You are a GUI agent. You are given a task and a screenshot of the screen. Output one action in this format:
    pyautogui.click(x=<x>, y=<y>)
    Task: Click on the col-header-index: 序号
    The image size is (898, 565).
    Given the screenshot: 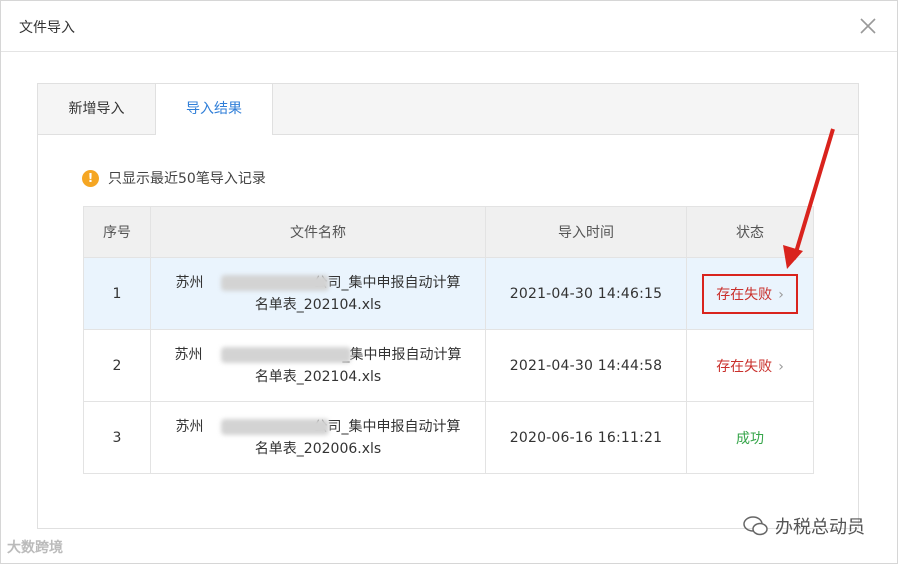 What is the action you would take?
    pyautogui.click(x=117, y=232)
    